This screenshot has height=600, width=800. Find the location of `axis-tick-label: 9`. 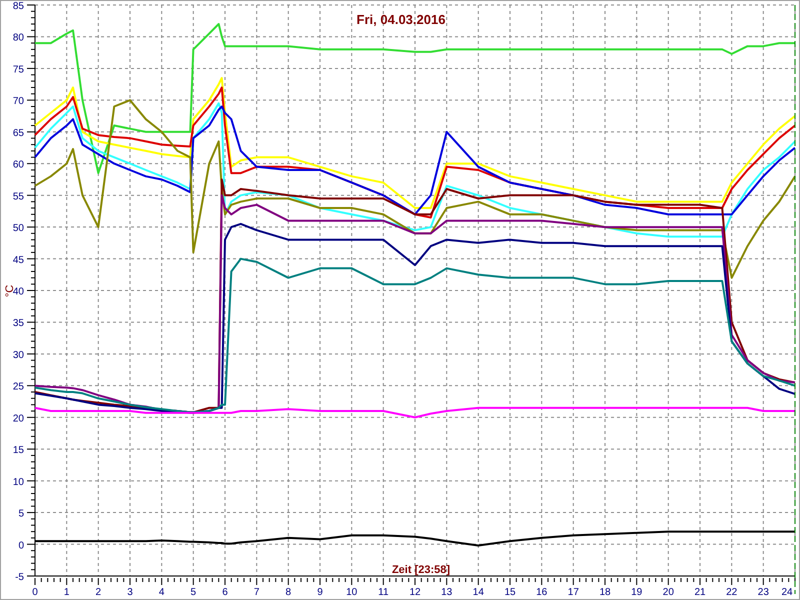

axis-tick-label: 9 is located at coordinates (320, 592).